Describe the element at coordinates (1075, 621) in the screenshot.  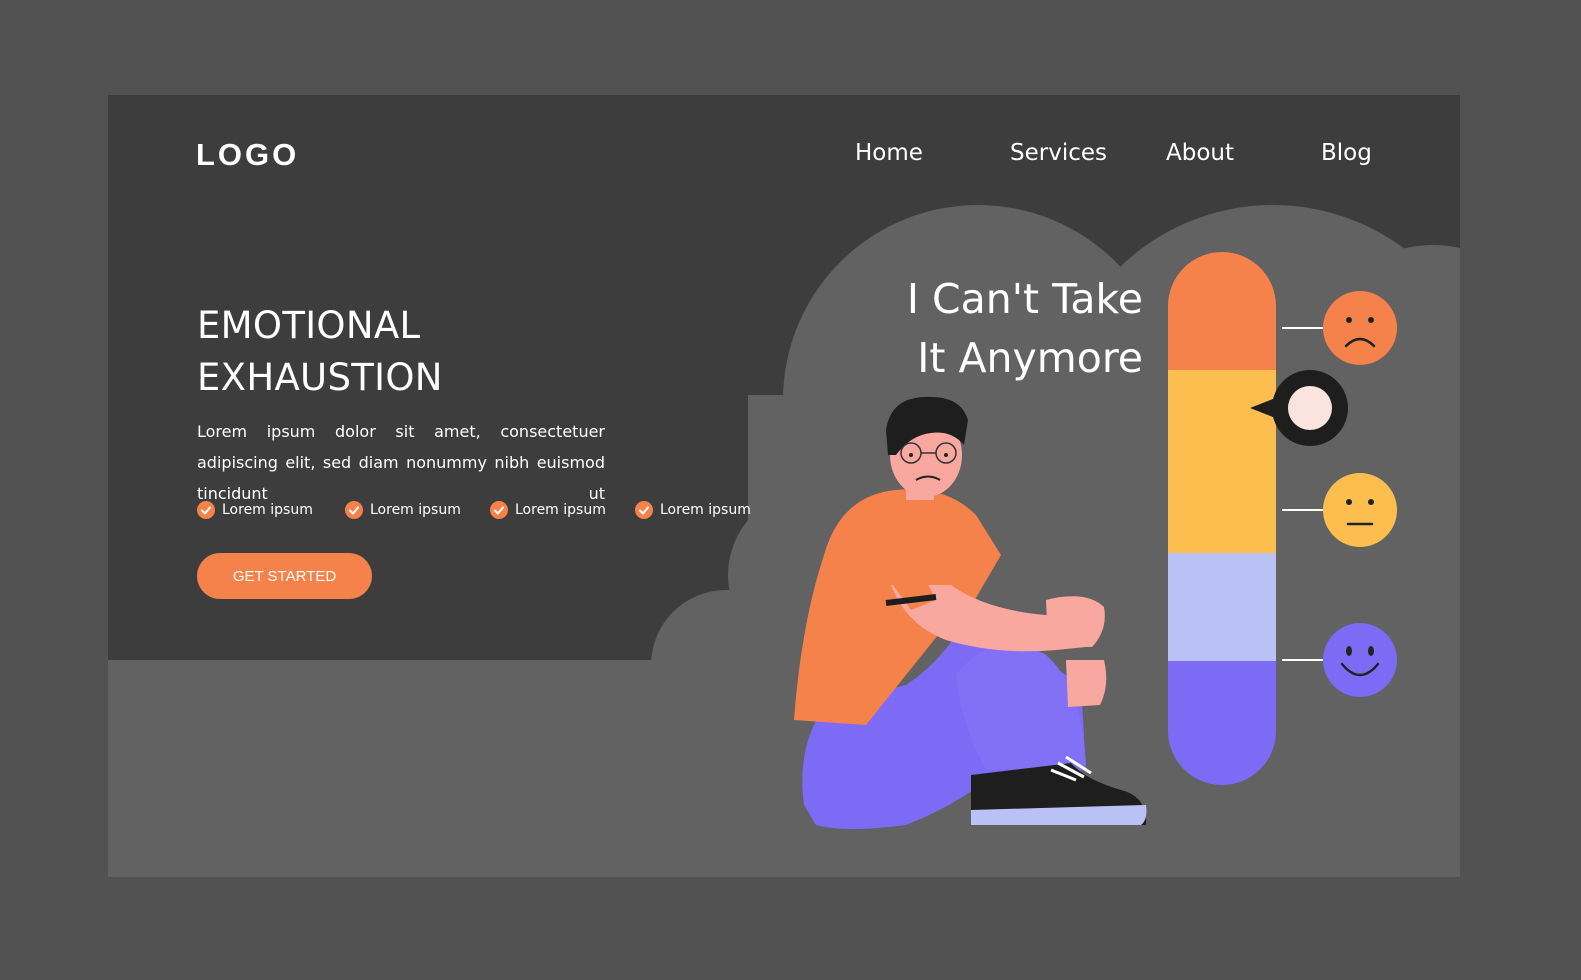
I see `hand-top` at that location.